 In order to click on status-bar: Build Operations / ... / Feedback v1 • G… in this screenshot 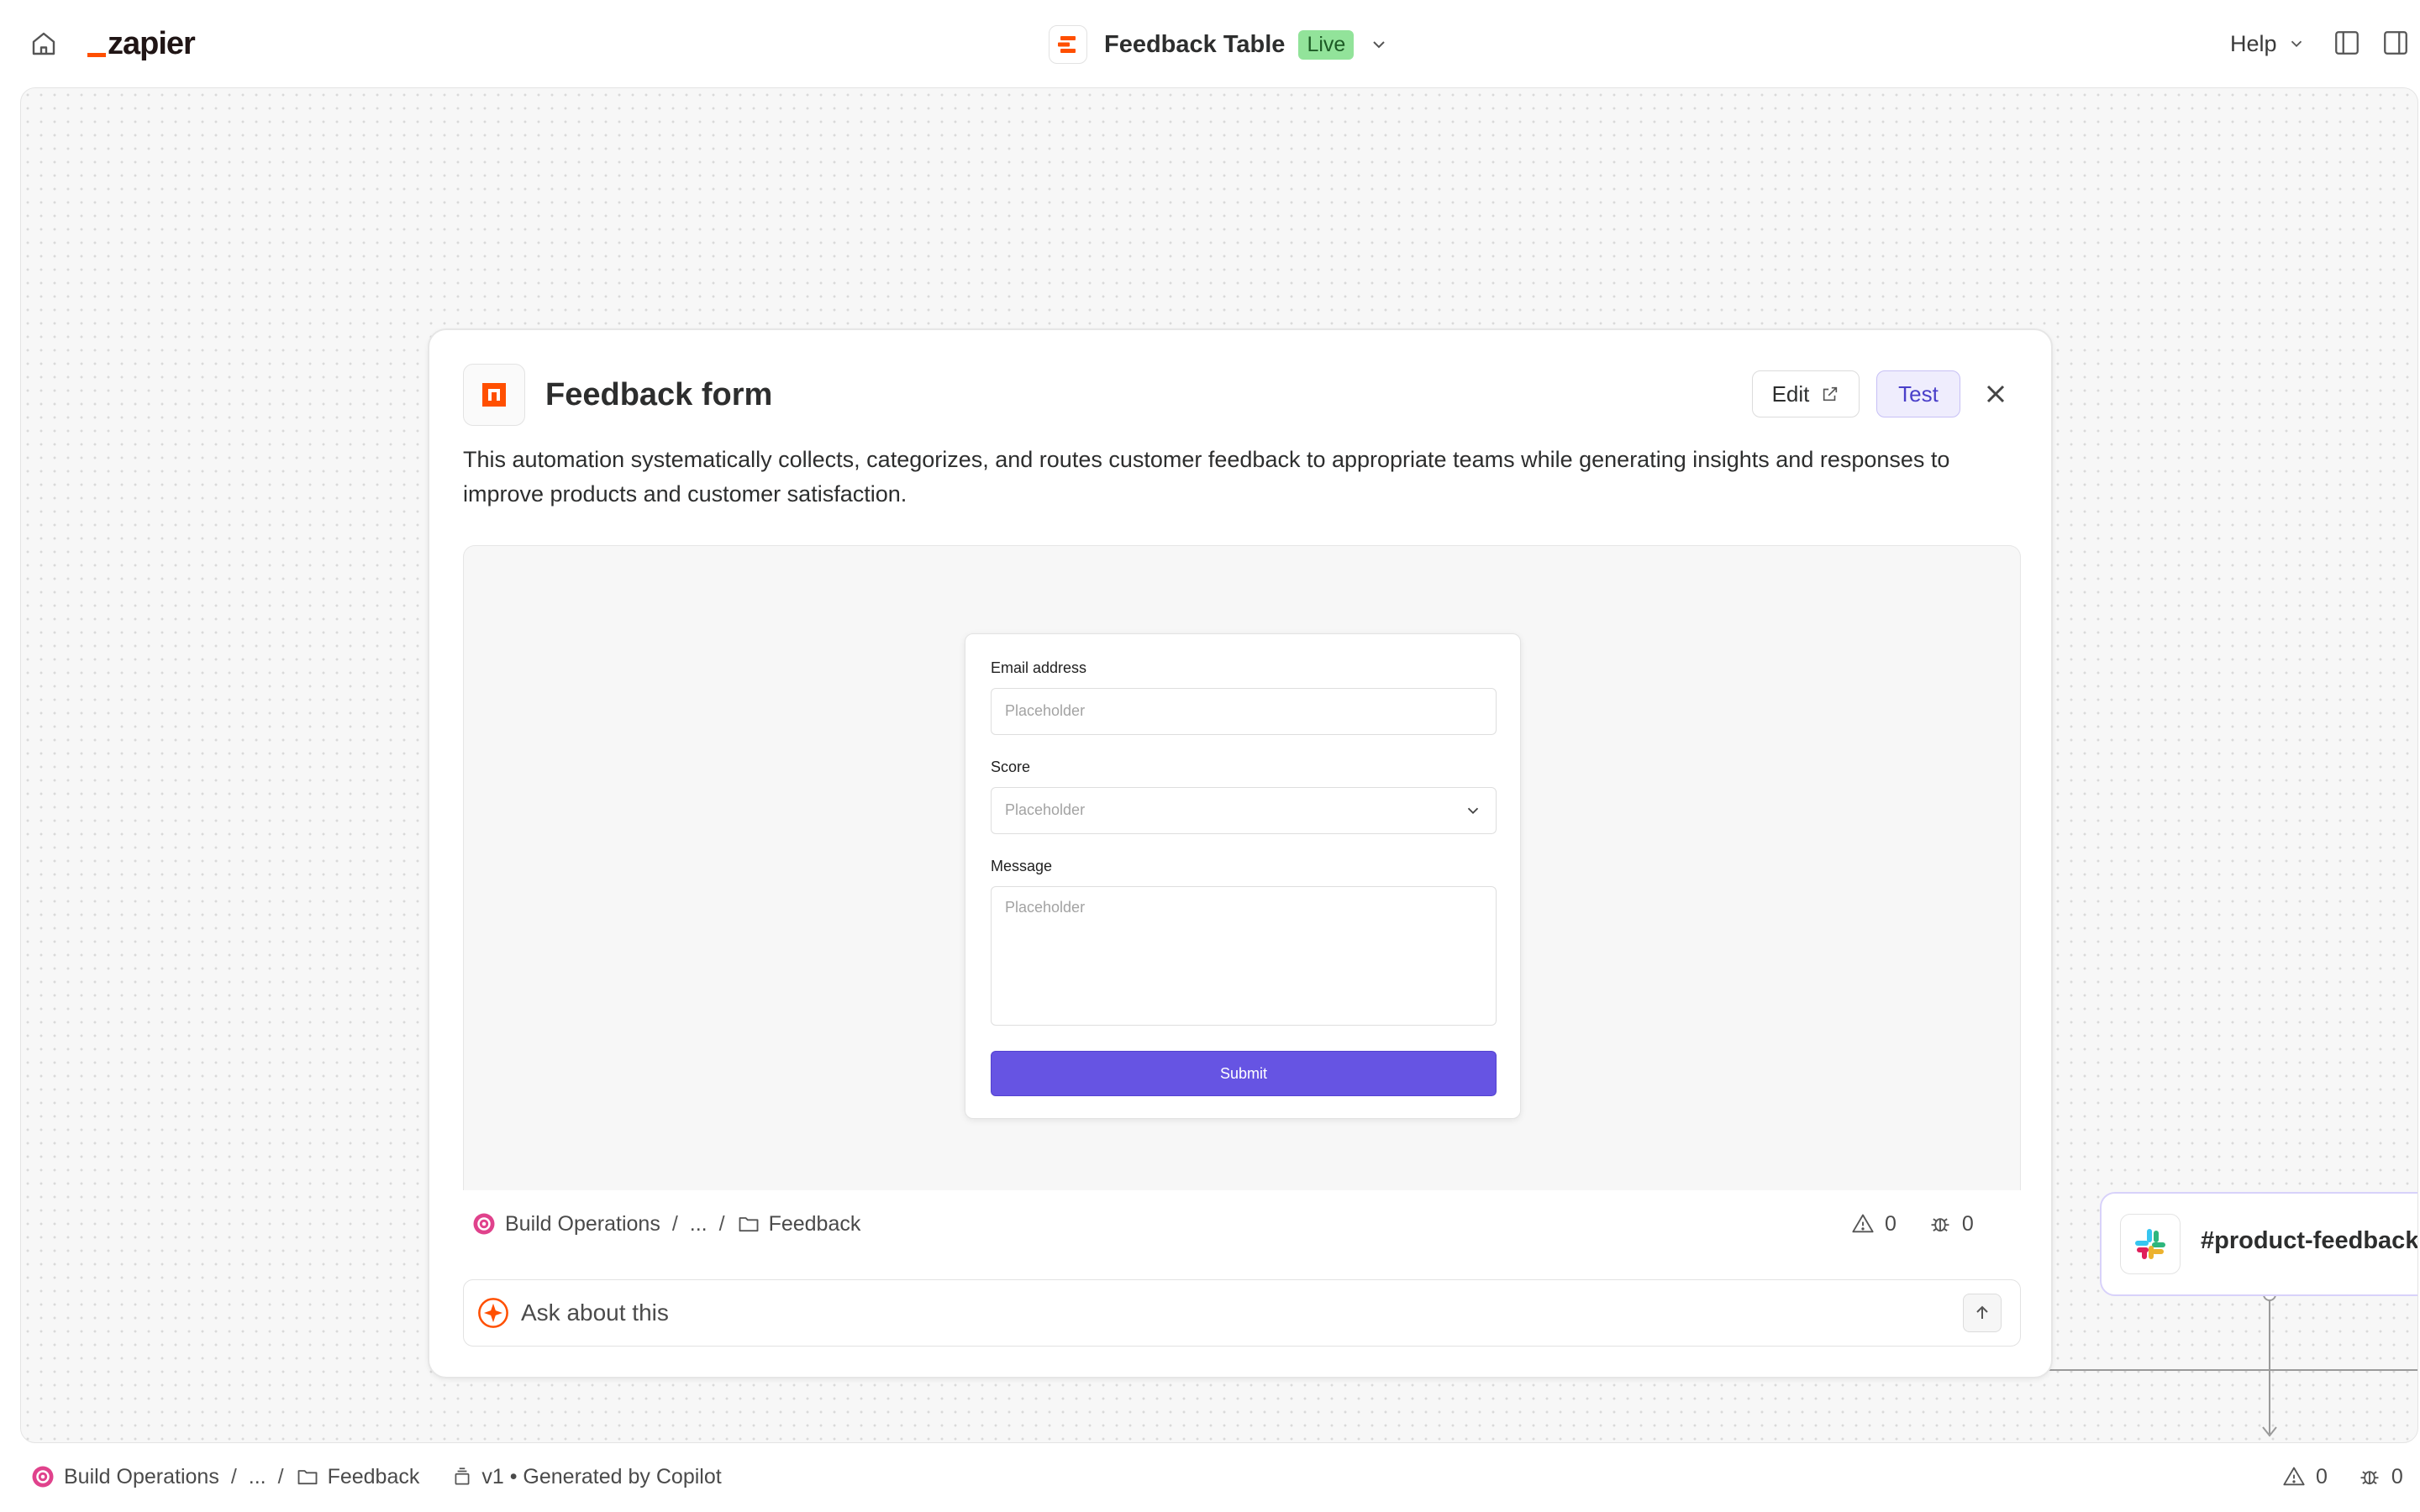, I will do `click(1210, 1477)`.